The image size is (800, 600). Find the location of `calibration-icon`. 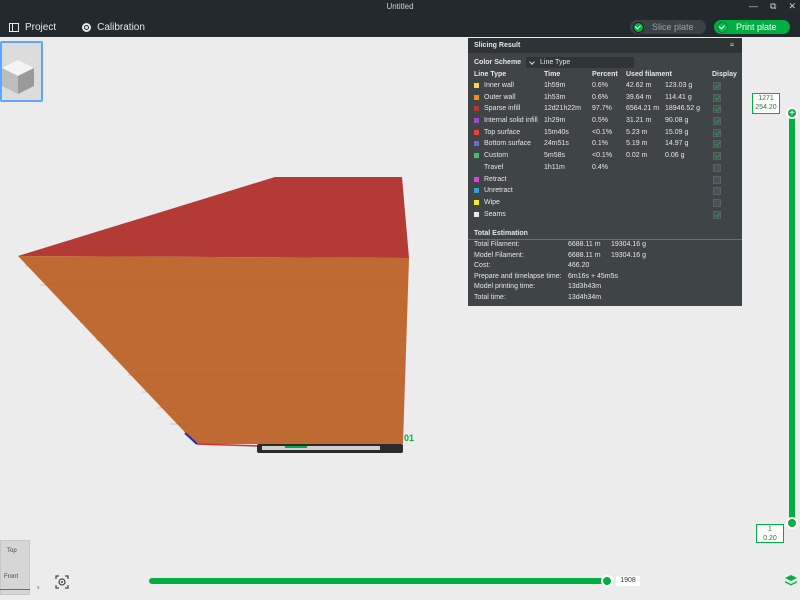

calibration-icon is located at coordinates (87, 27).